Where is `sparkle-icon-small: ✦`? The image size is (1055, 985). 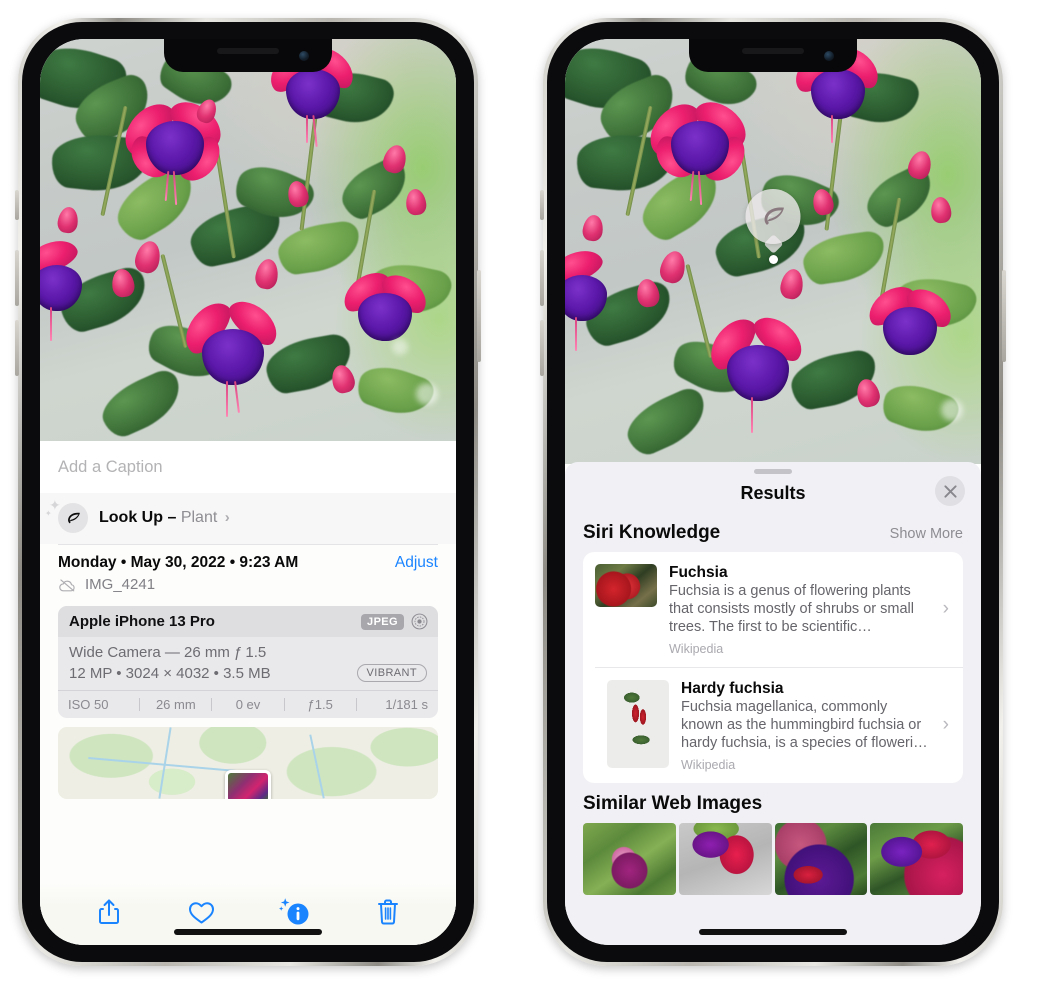 sparkle-icon-small: ✦ is located at coordinates (48, 513).